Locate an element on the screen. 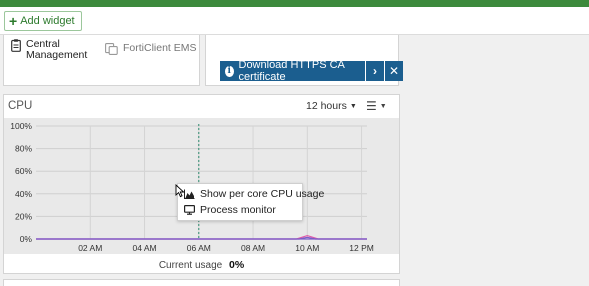  current-usage: Current usage 0% is located at coordinates (201, 265).